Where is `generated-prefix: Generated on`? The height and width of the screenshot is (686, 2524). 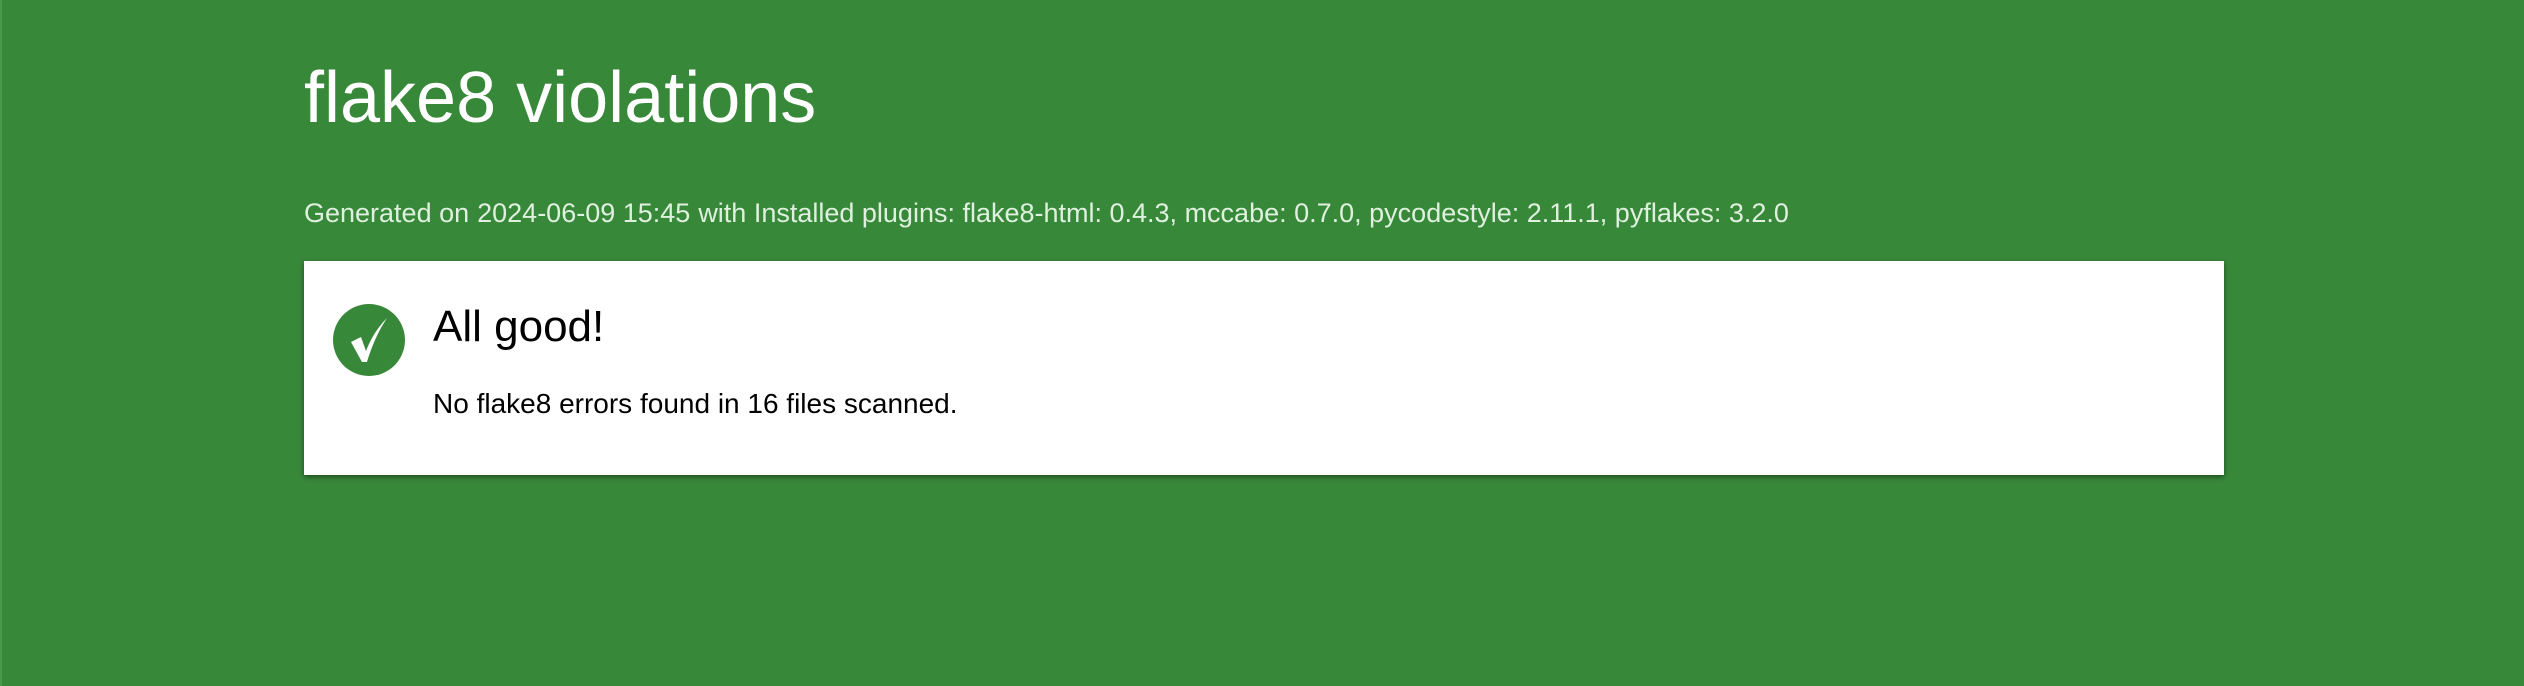
generated-prefix: Generated on is located at coordinates (387, 213).